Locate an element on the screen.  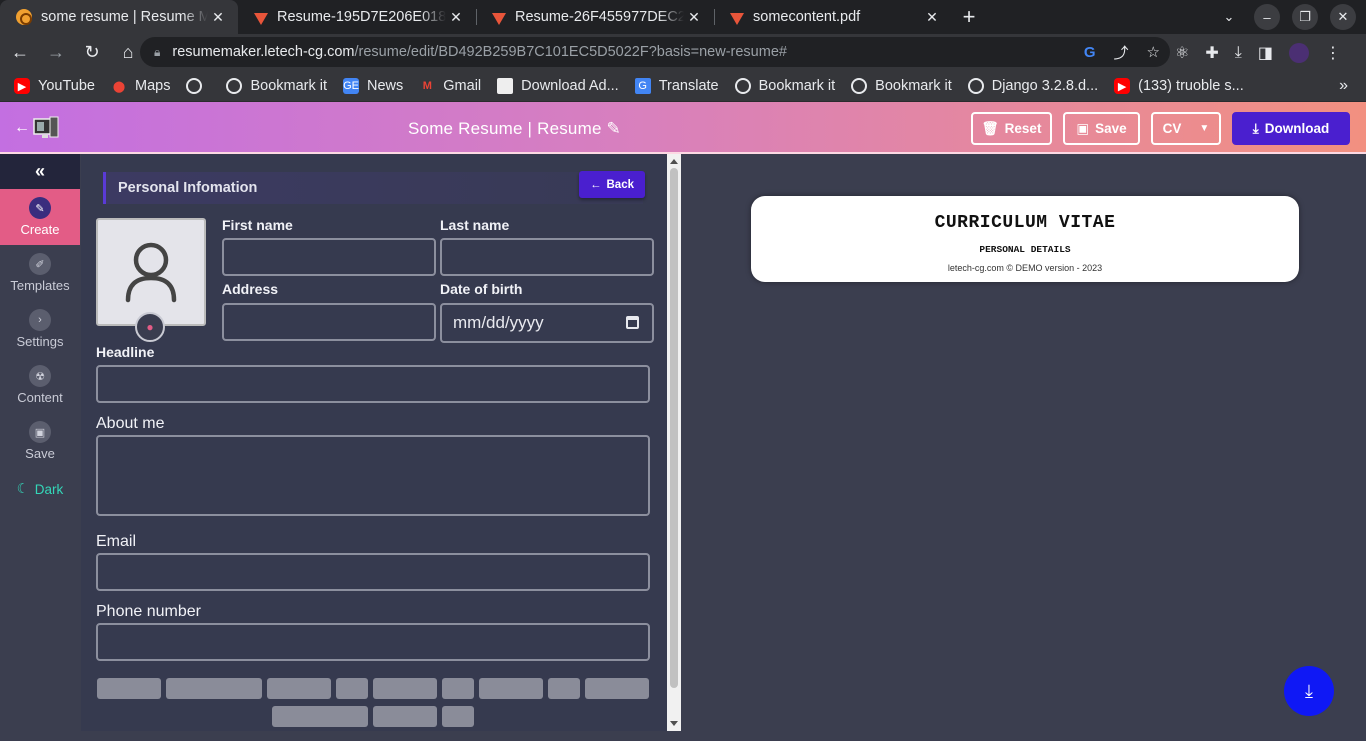
resume-title: Some Resume | Resume ✎ is located at coordinates (514, 129).